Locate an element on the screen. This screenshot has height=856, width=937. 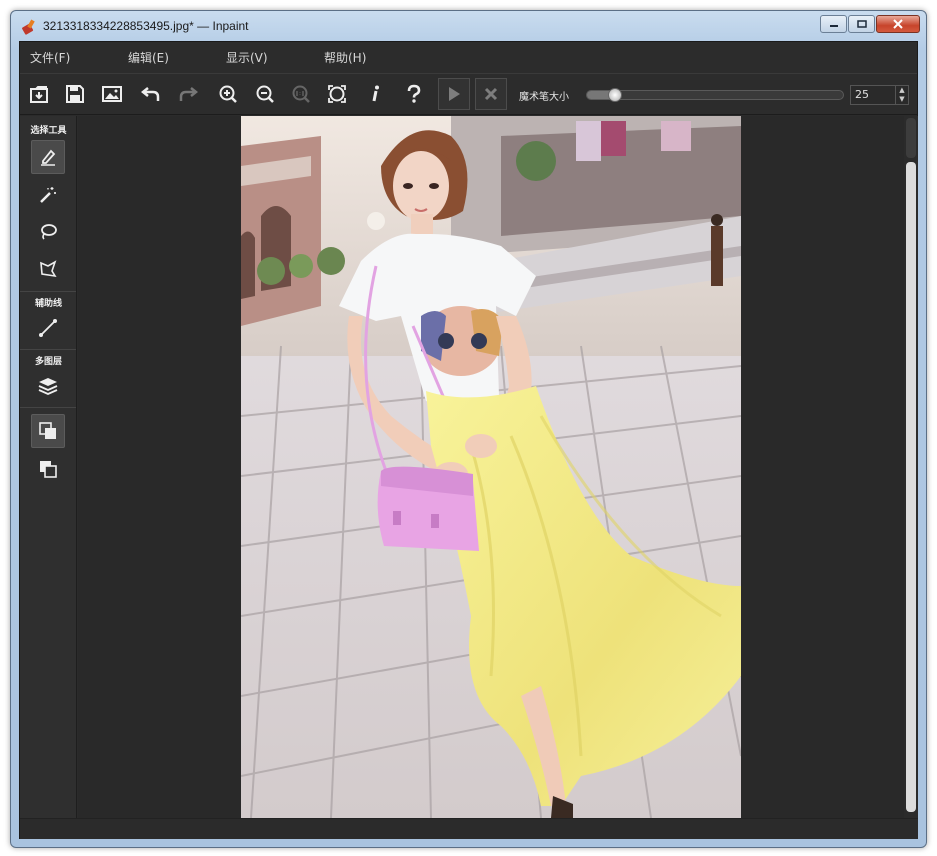
save-button is located at coordinates (75, 94).